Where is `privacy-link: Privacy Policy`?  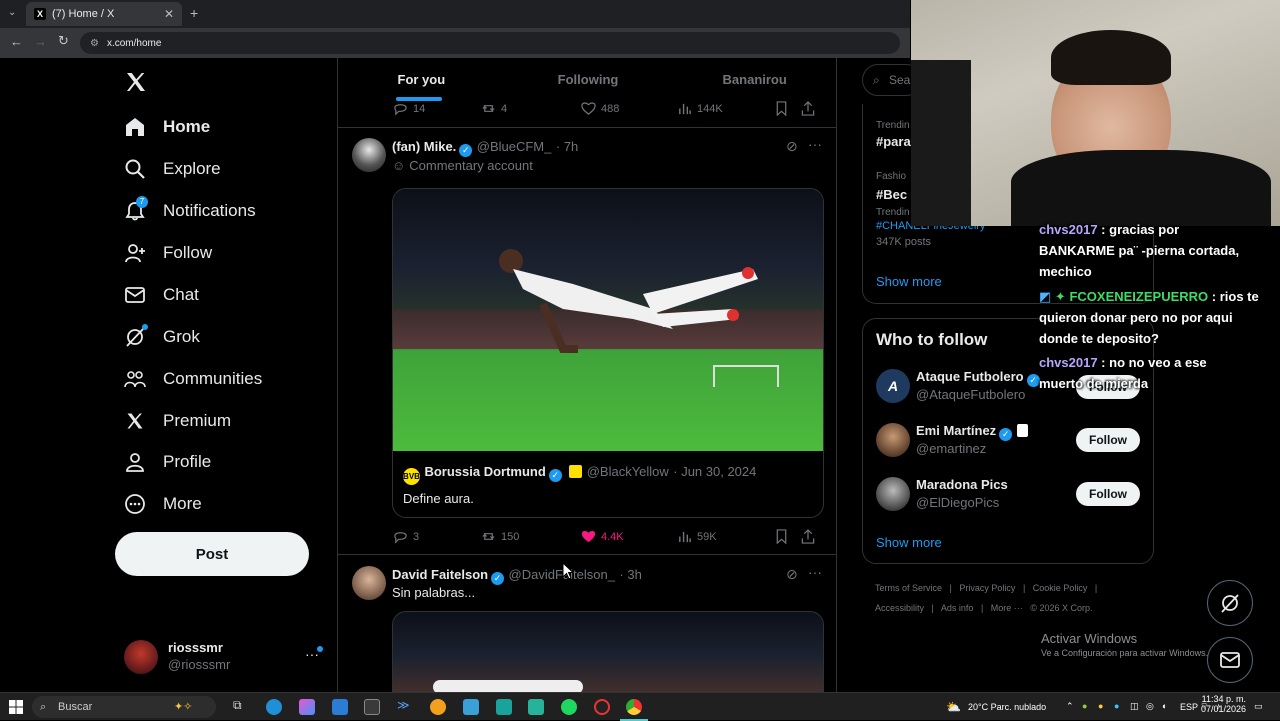
privacy-link: Privacy Policy is located at coordinates (987, 588).